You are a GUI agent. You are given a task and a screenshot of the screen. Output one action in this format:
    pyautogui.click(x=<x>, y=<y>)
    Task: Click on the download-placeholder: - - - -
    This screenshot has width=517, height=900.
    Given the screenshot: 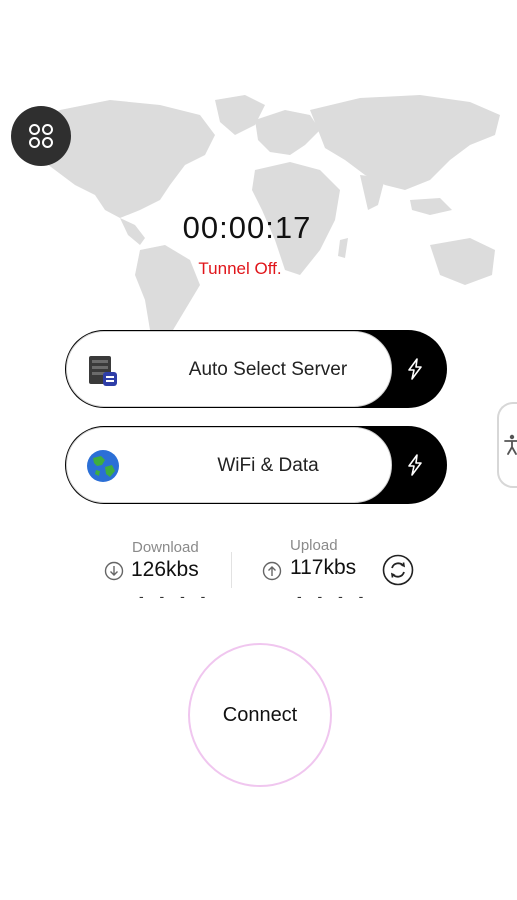 What is the action you would take?
    pyautogui.click(x=175, y=596)
    